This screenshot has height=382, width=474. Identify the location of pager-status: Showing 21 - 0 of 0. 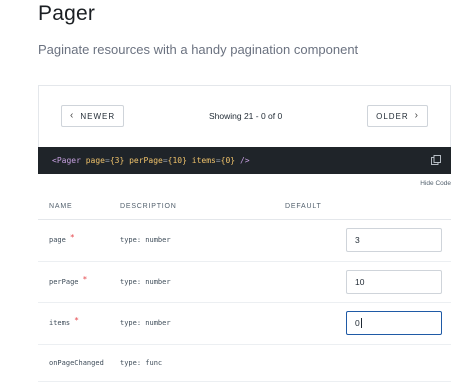
(245, 116).